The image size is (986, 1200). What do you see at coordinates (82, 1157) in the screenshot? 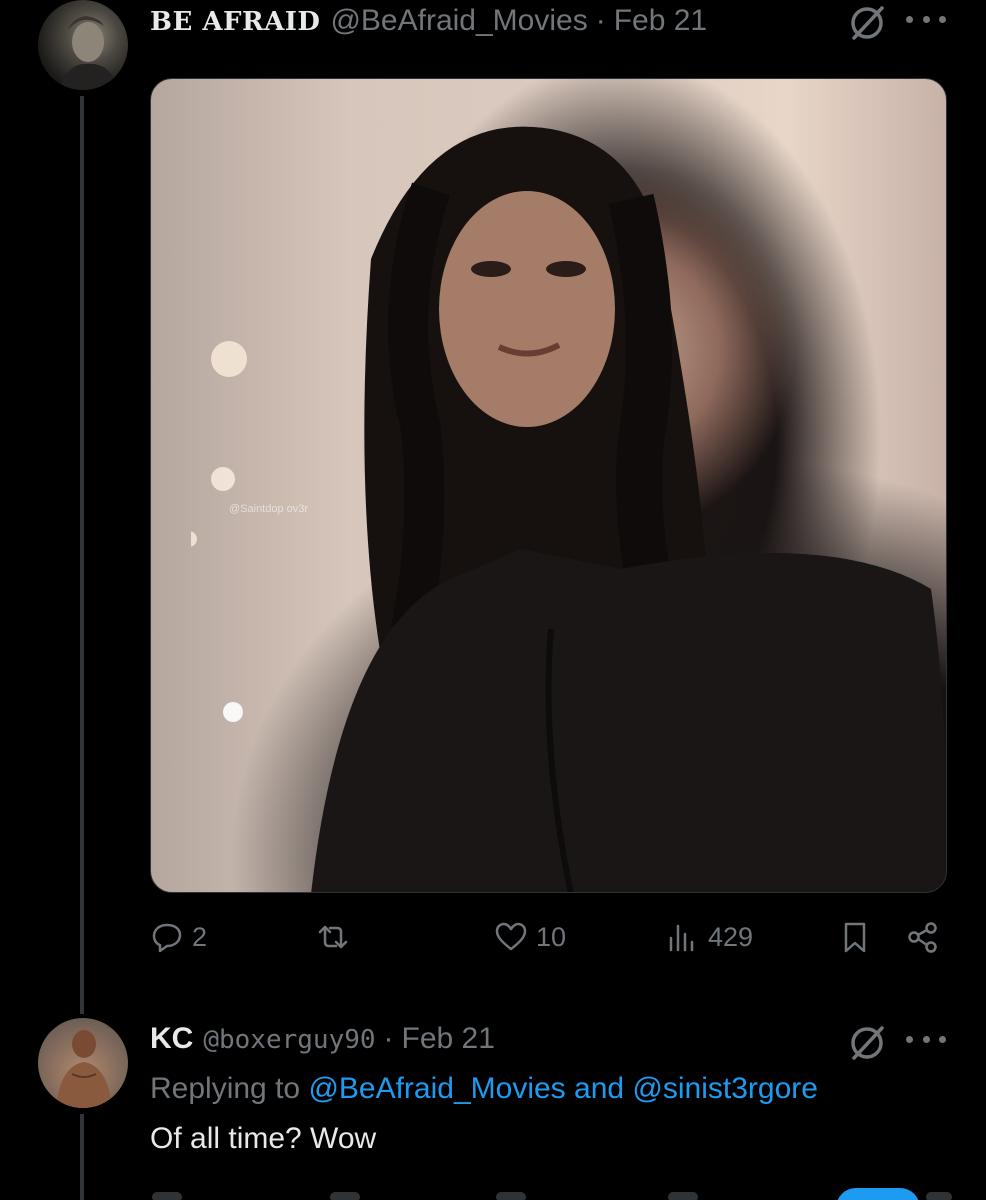
I see `thread-connector-line-reply` at bounding box center [82, 1157].